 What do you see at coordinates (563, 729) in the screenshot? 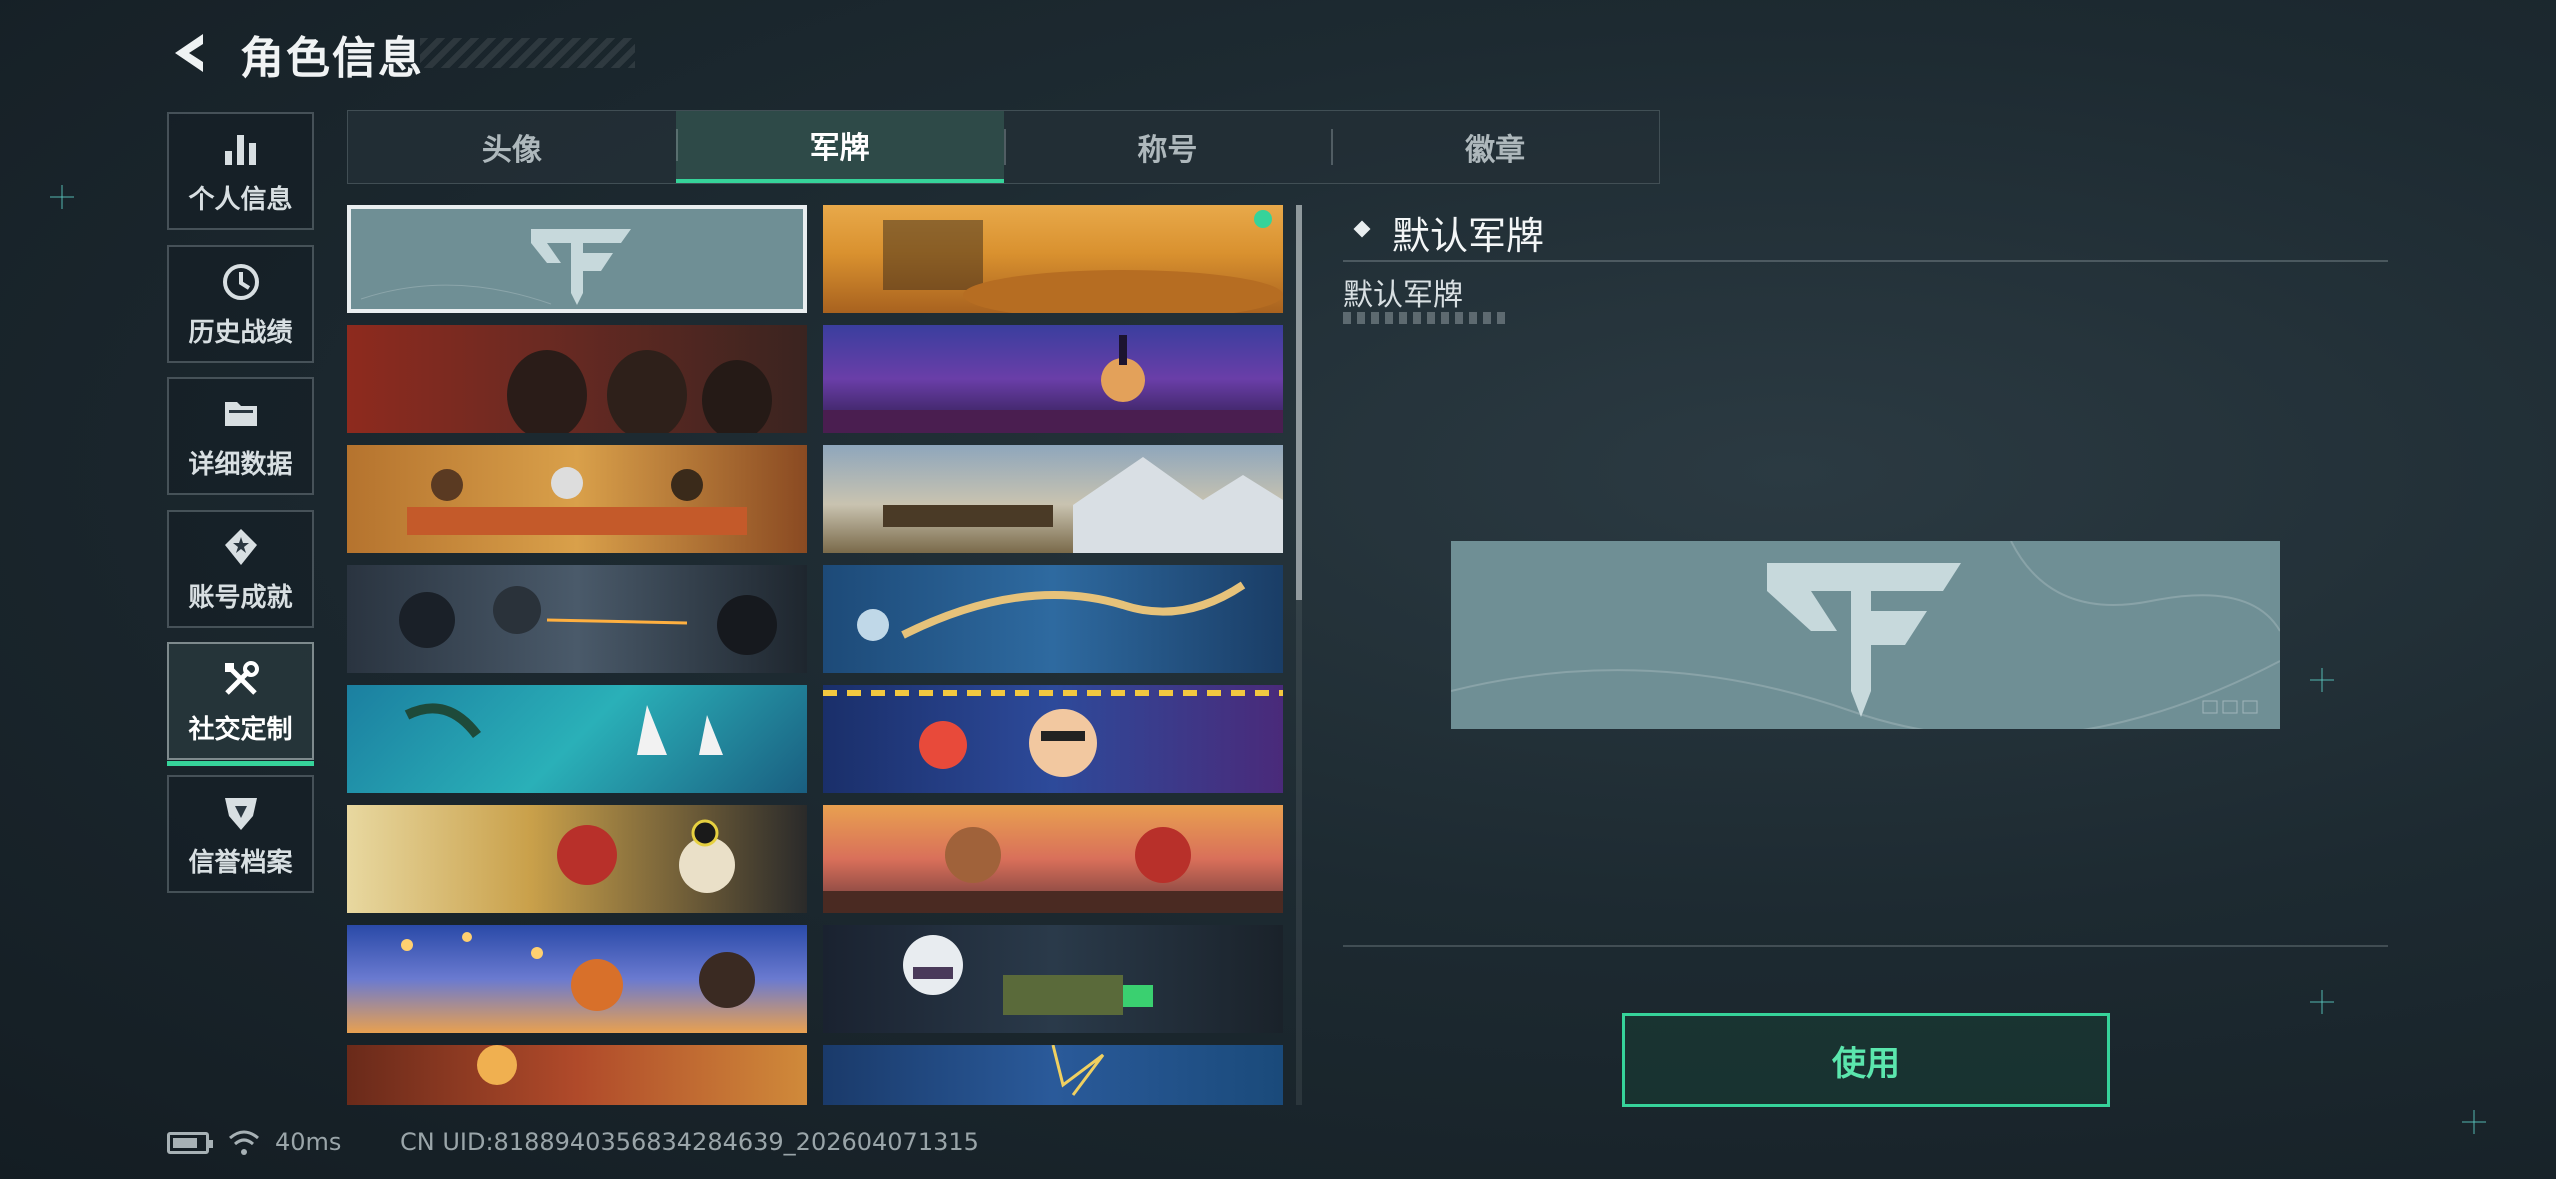
I see `sailboat-scene-icon` at bounding box center [563, 729].